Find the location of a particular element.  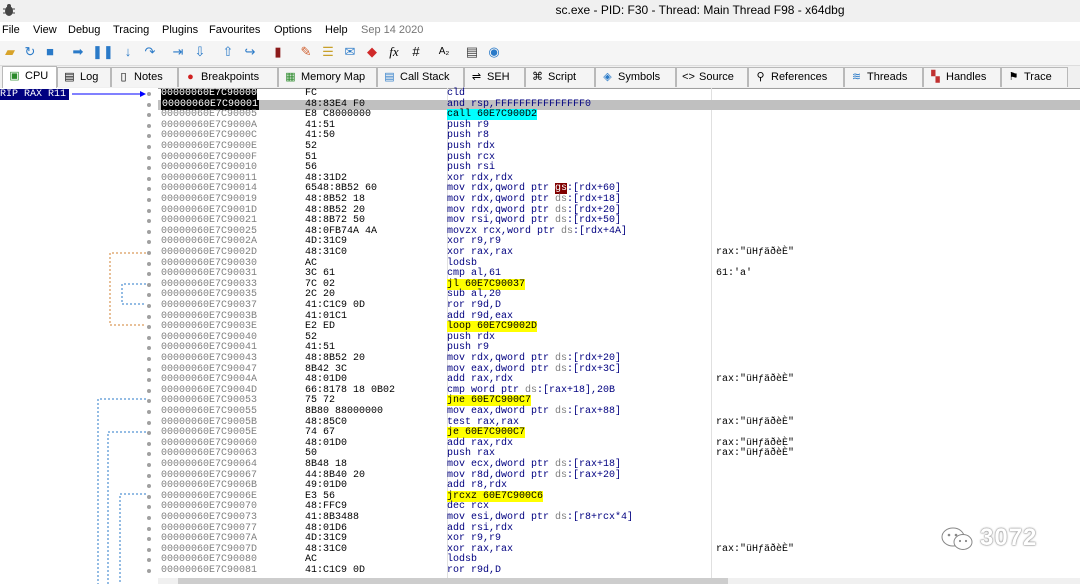

tab-source: <> Source is located at coordinates (712, 77).